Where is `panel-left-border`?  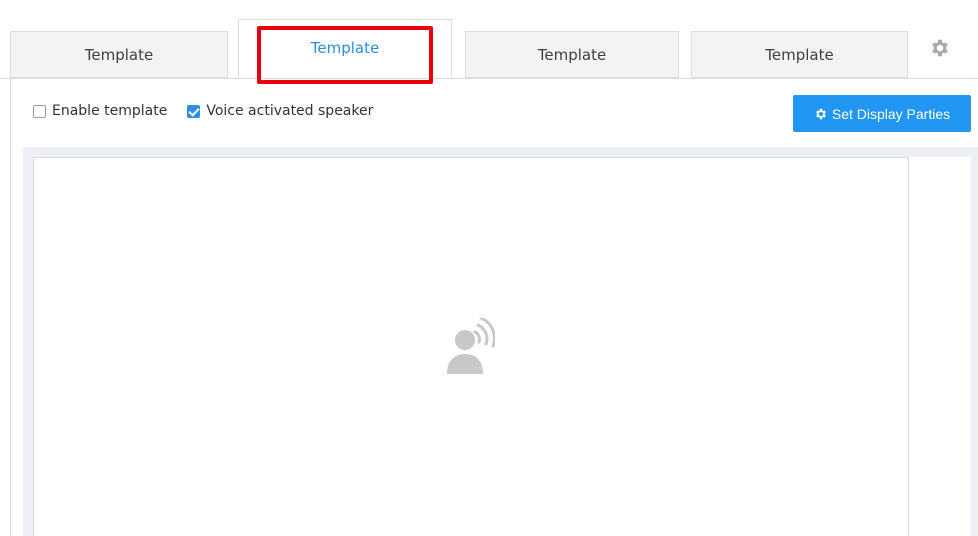
panel-left-border is located at coordinates (10, 307).